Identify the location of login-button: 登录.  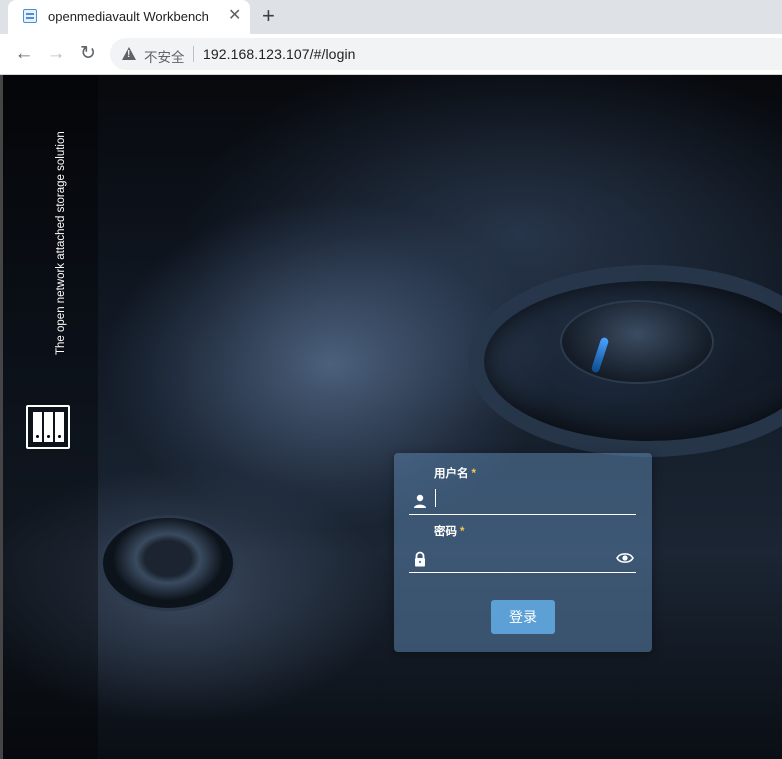
(523, 617).